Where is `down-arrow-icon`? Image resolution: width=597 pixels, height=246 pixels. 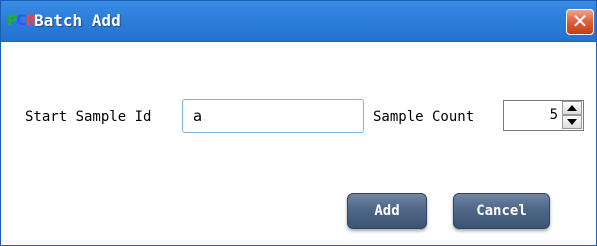
down-arrow-icon is located at coordinates (572, 122).